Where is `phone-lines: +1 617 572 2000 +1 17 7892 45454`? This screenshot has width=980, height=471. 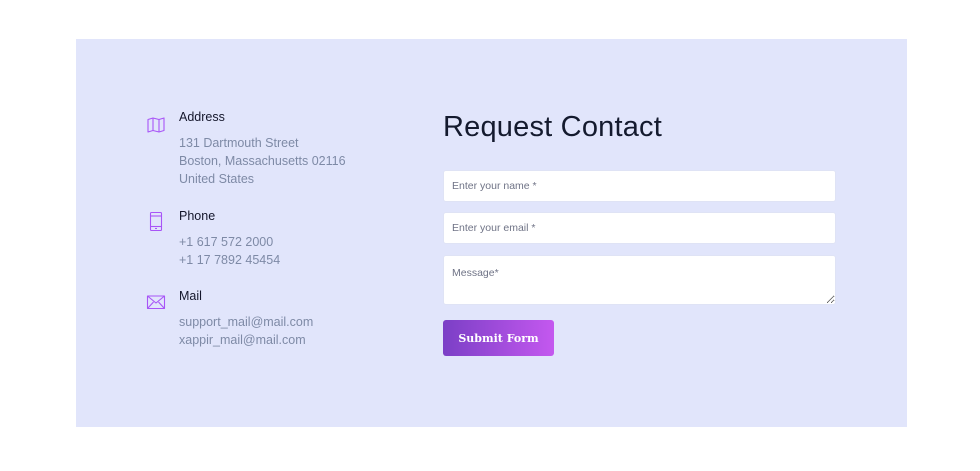 phone-lines: +1 617 572 2000 +1 17 7892 45454 is located at coordinates (229, 251).